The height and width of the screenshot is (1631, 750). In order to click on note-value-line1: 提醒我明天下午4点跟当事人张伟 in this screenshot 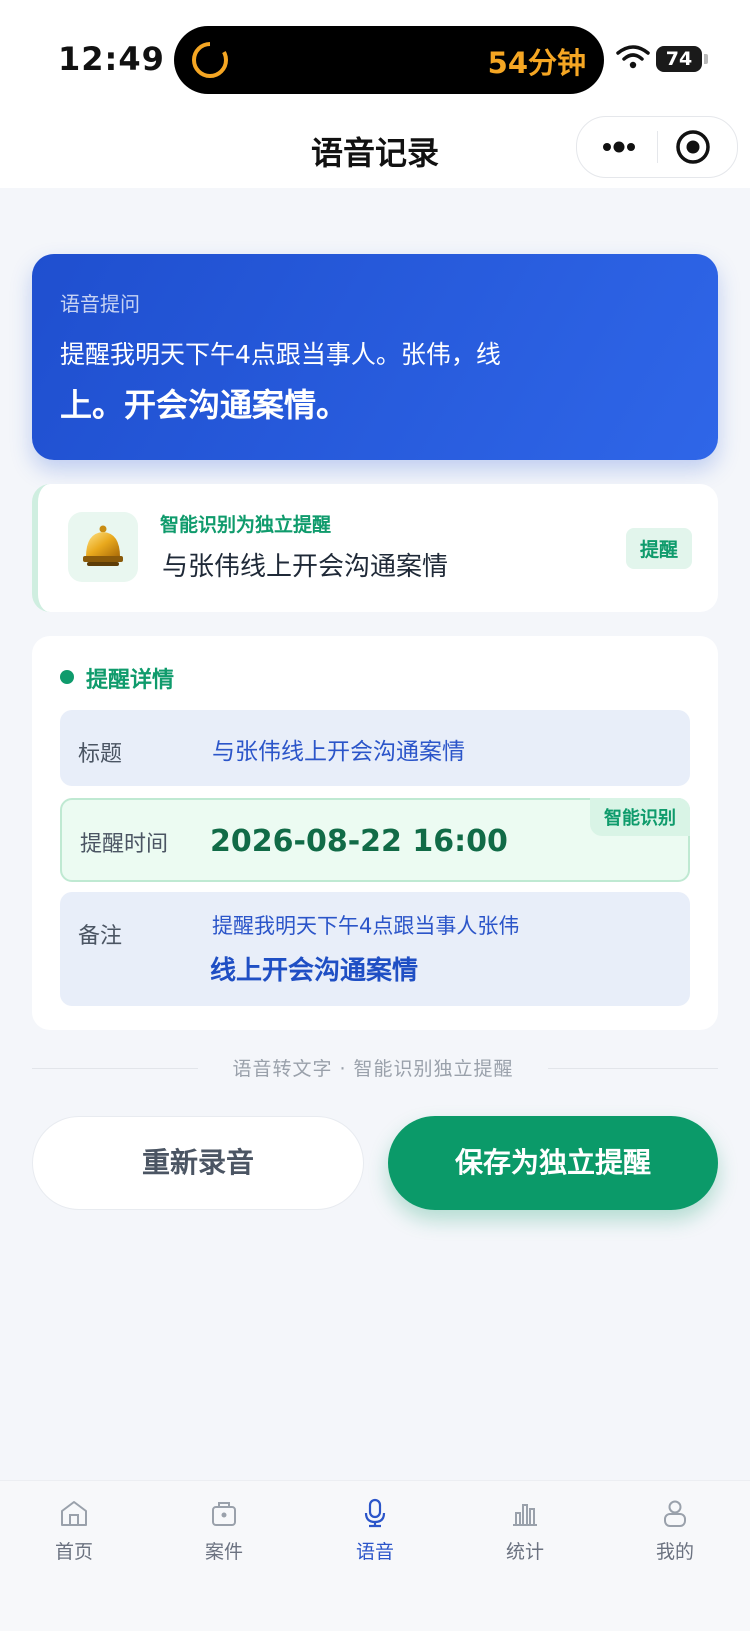, I will do `click(366, 926)`.